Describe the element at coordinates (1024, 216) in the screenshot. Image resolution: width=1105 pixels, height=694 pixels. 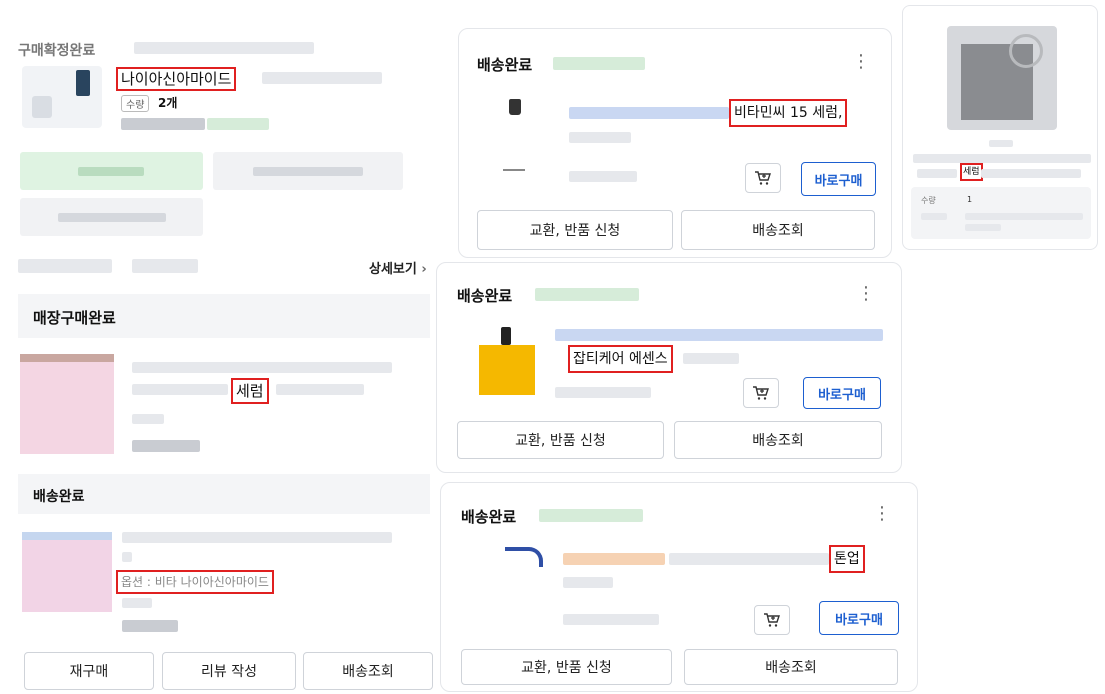
I see `blurred-panel-row-value1` at that location.